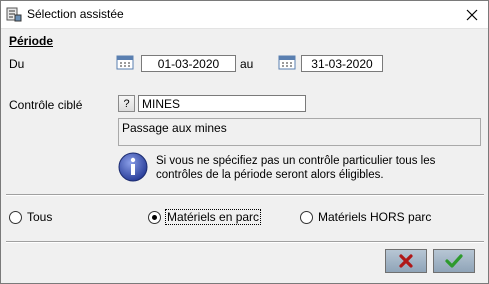 The image size is (489, 284). I want to click on separator-top, so click(245, 195).